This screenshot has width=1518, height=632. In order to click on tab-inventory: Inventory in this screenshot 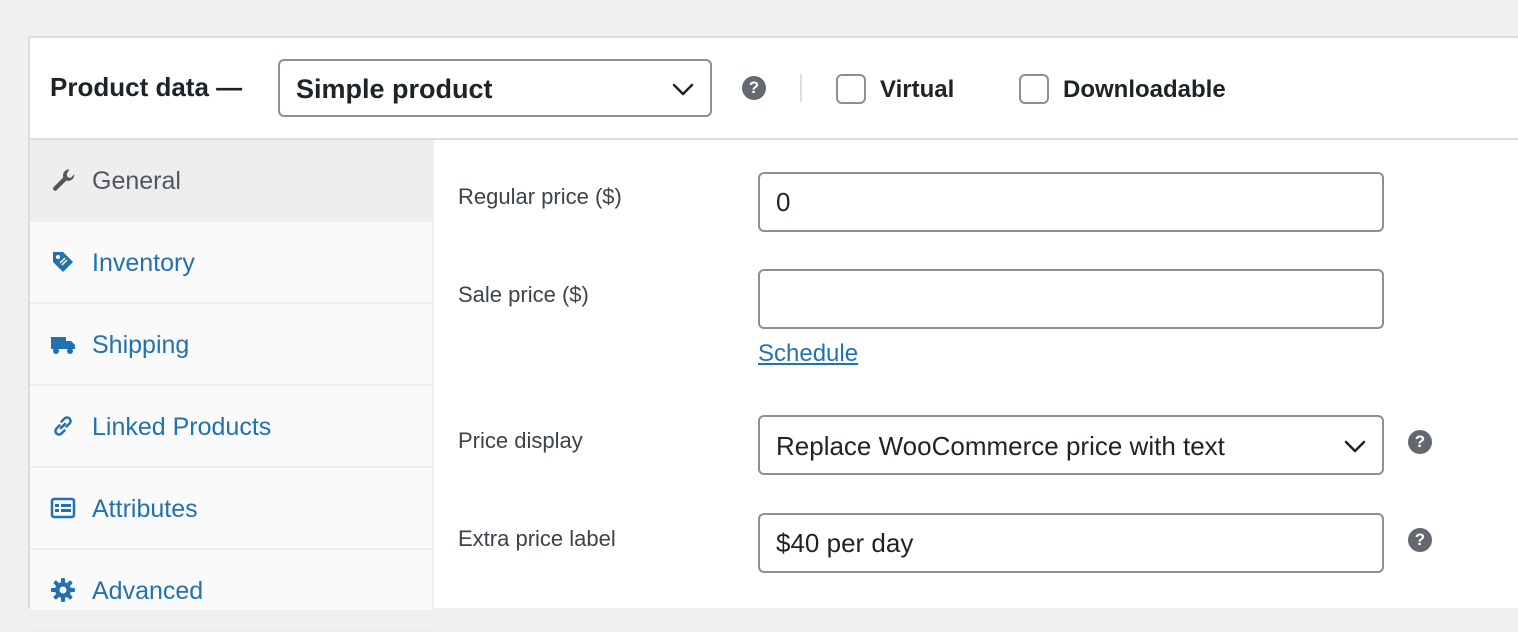, I will do `click(231, 263)`.